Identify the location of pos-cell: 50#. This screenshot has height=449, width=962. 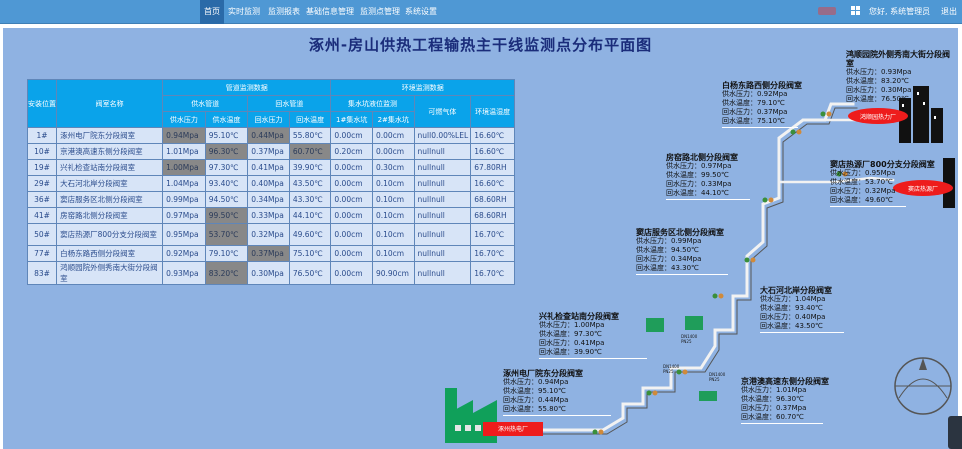
(42, 234).